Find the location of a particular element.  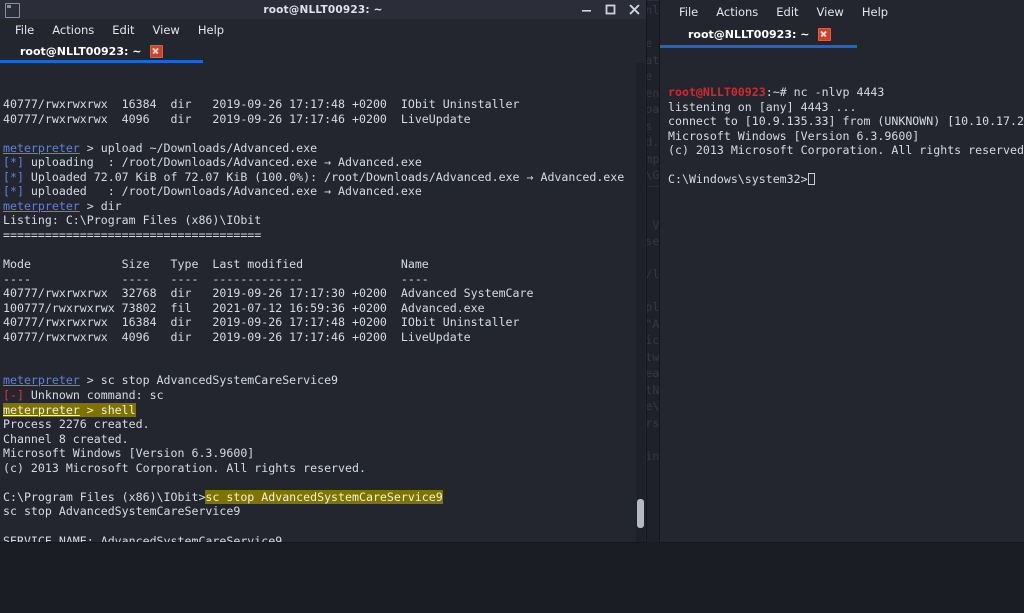

tab-close-icon is located at coordinates (157, 51).